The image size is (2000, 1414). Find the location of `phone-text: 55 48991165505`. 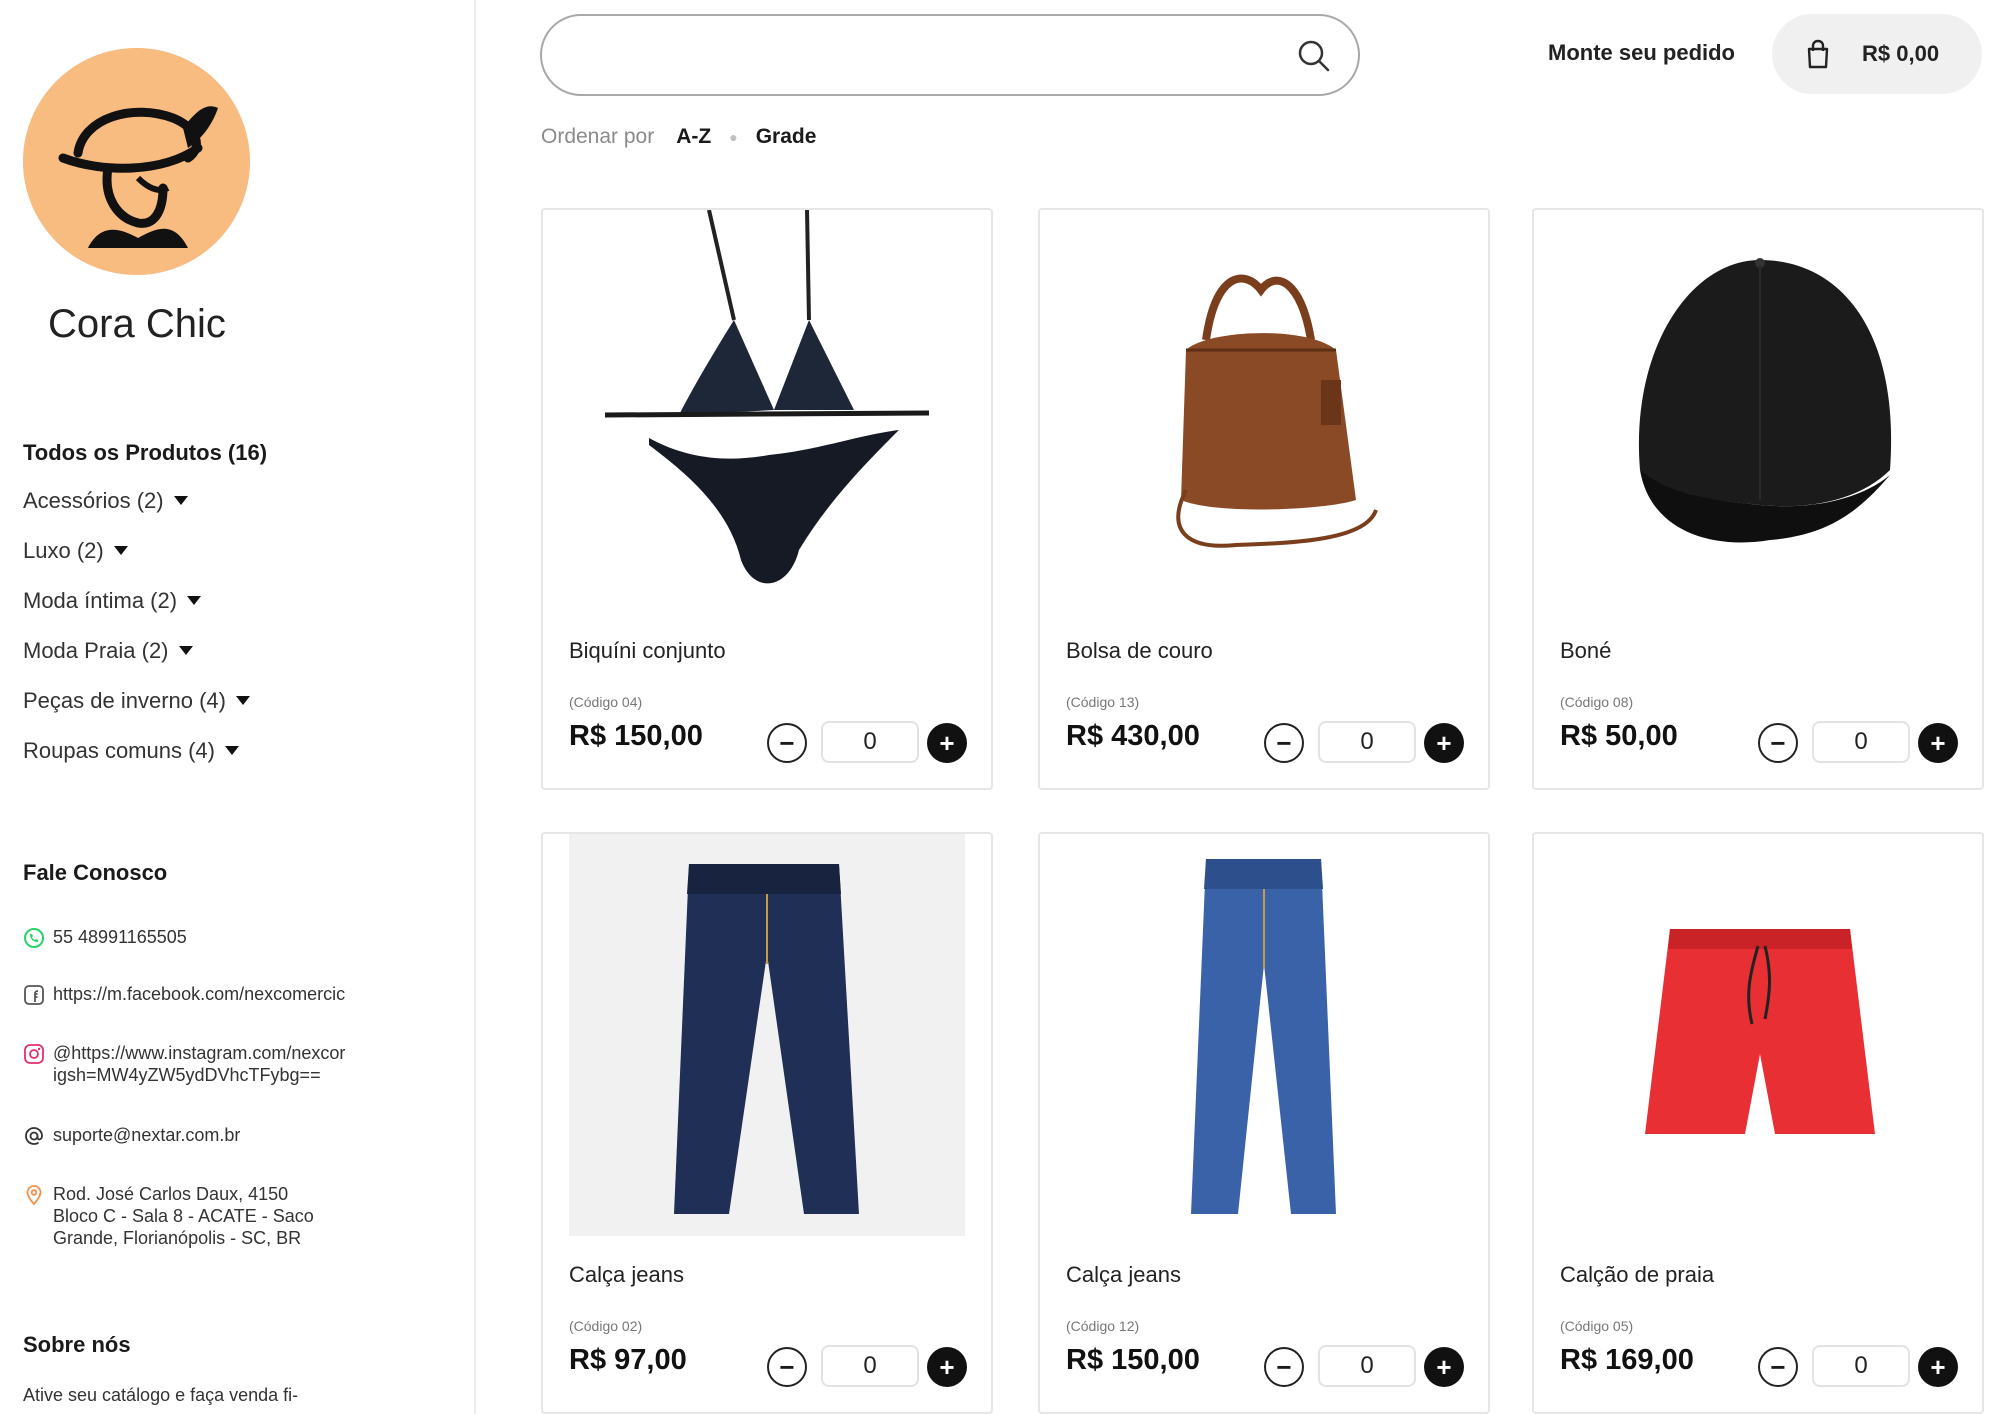

phone-text: 55 48991165505 is located at coordinates (120, 937).